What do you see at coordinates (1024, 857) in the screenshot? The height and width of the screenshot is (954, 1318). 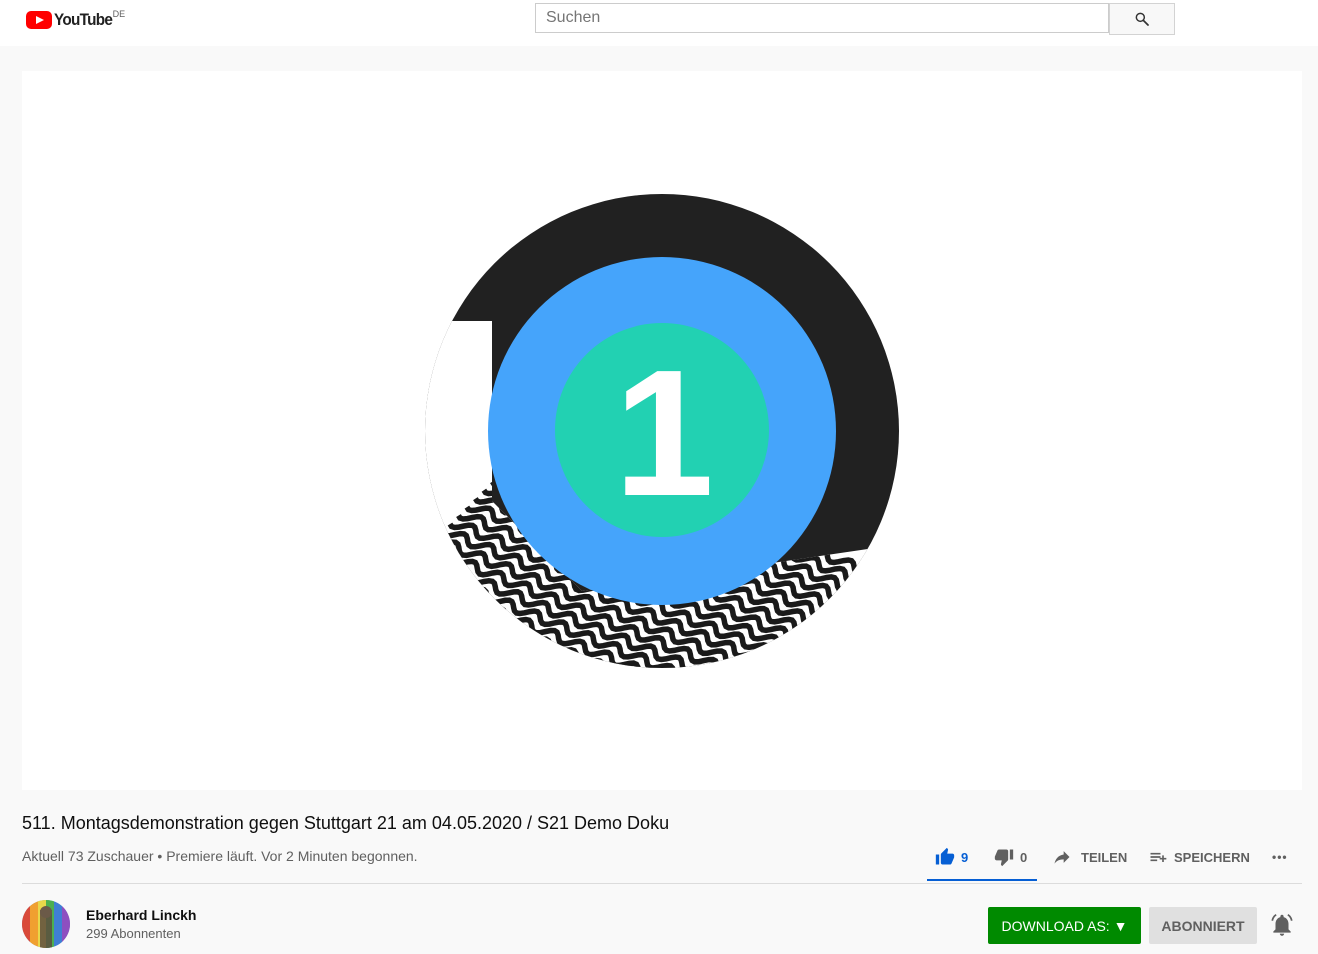 I see `dislike-count: 0` at bounding box center [1024, 857].